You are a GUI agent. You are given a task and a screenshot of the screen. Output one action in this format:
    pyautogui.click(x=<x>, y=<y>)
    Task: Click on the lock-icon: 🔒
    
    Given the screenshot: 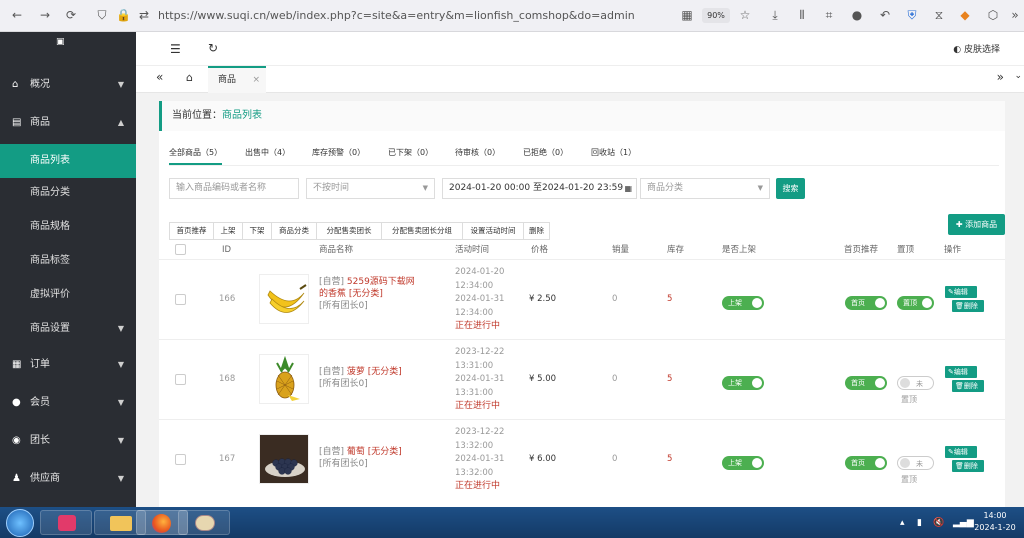 What is the action you would take?
    pyautogui.click(x=123, y=15)
    